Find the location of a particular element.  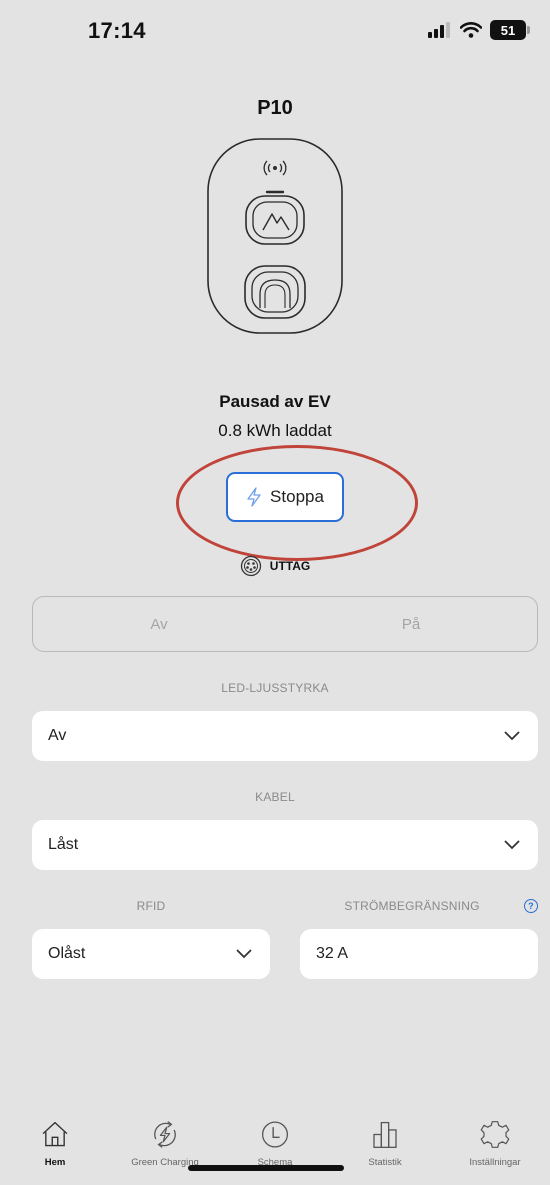

energy-charged: 0.8 kWh laddat is located at coordinates (275, 430).